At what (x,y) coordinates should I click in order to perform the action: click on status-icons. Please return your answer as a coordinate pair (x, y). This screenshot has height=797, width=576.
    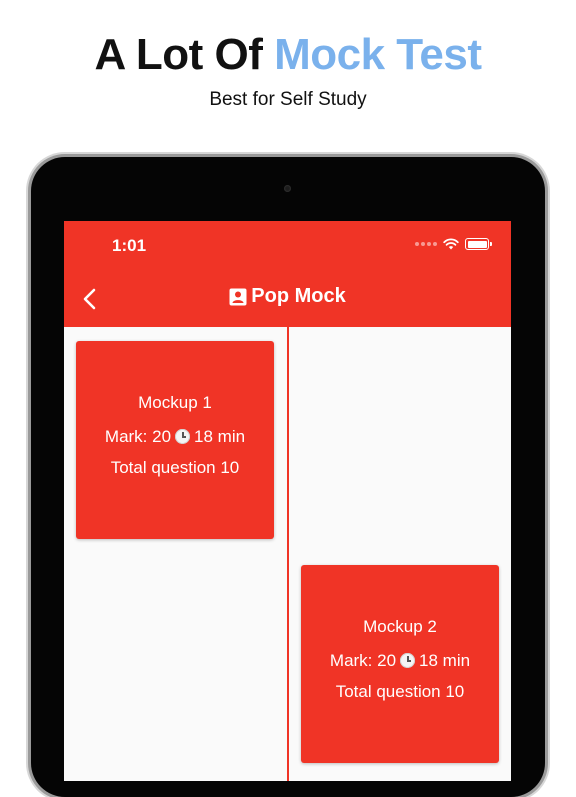
    Looking at the image, I should click on (453, 244).